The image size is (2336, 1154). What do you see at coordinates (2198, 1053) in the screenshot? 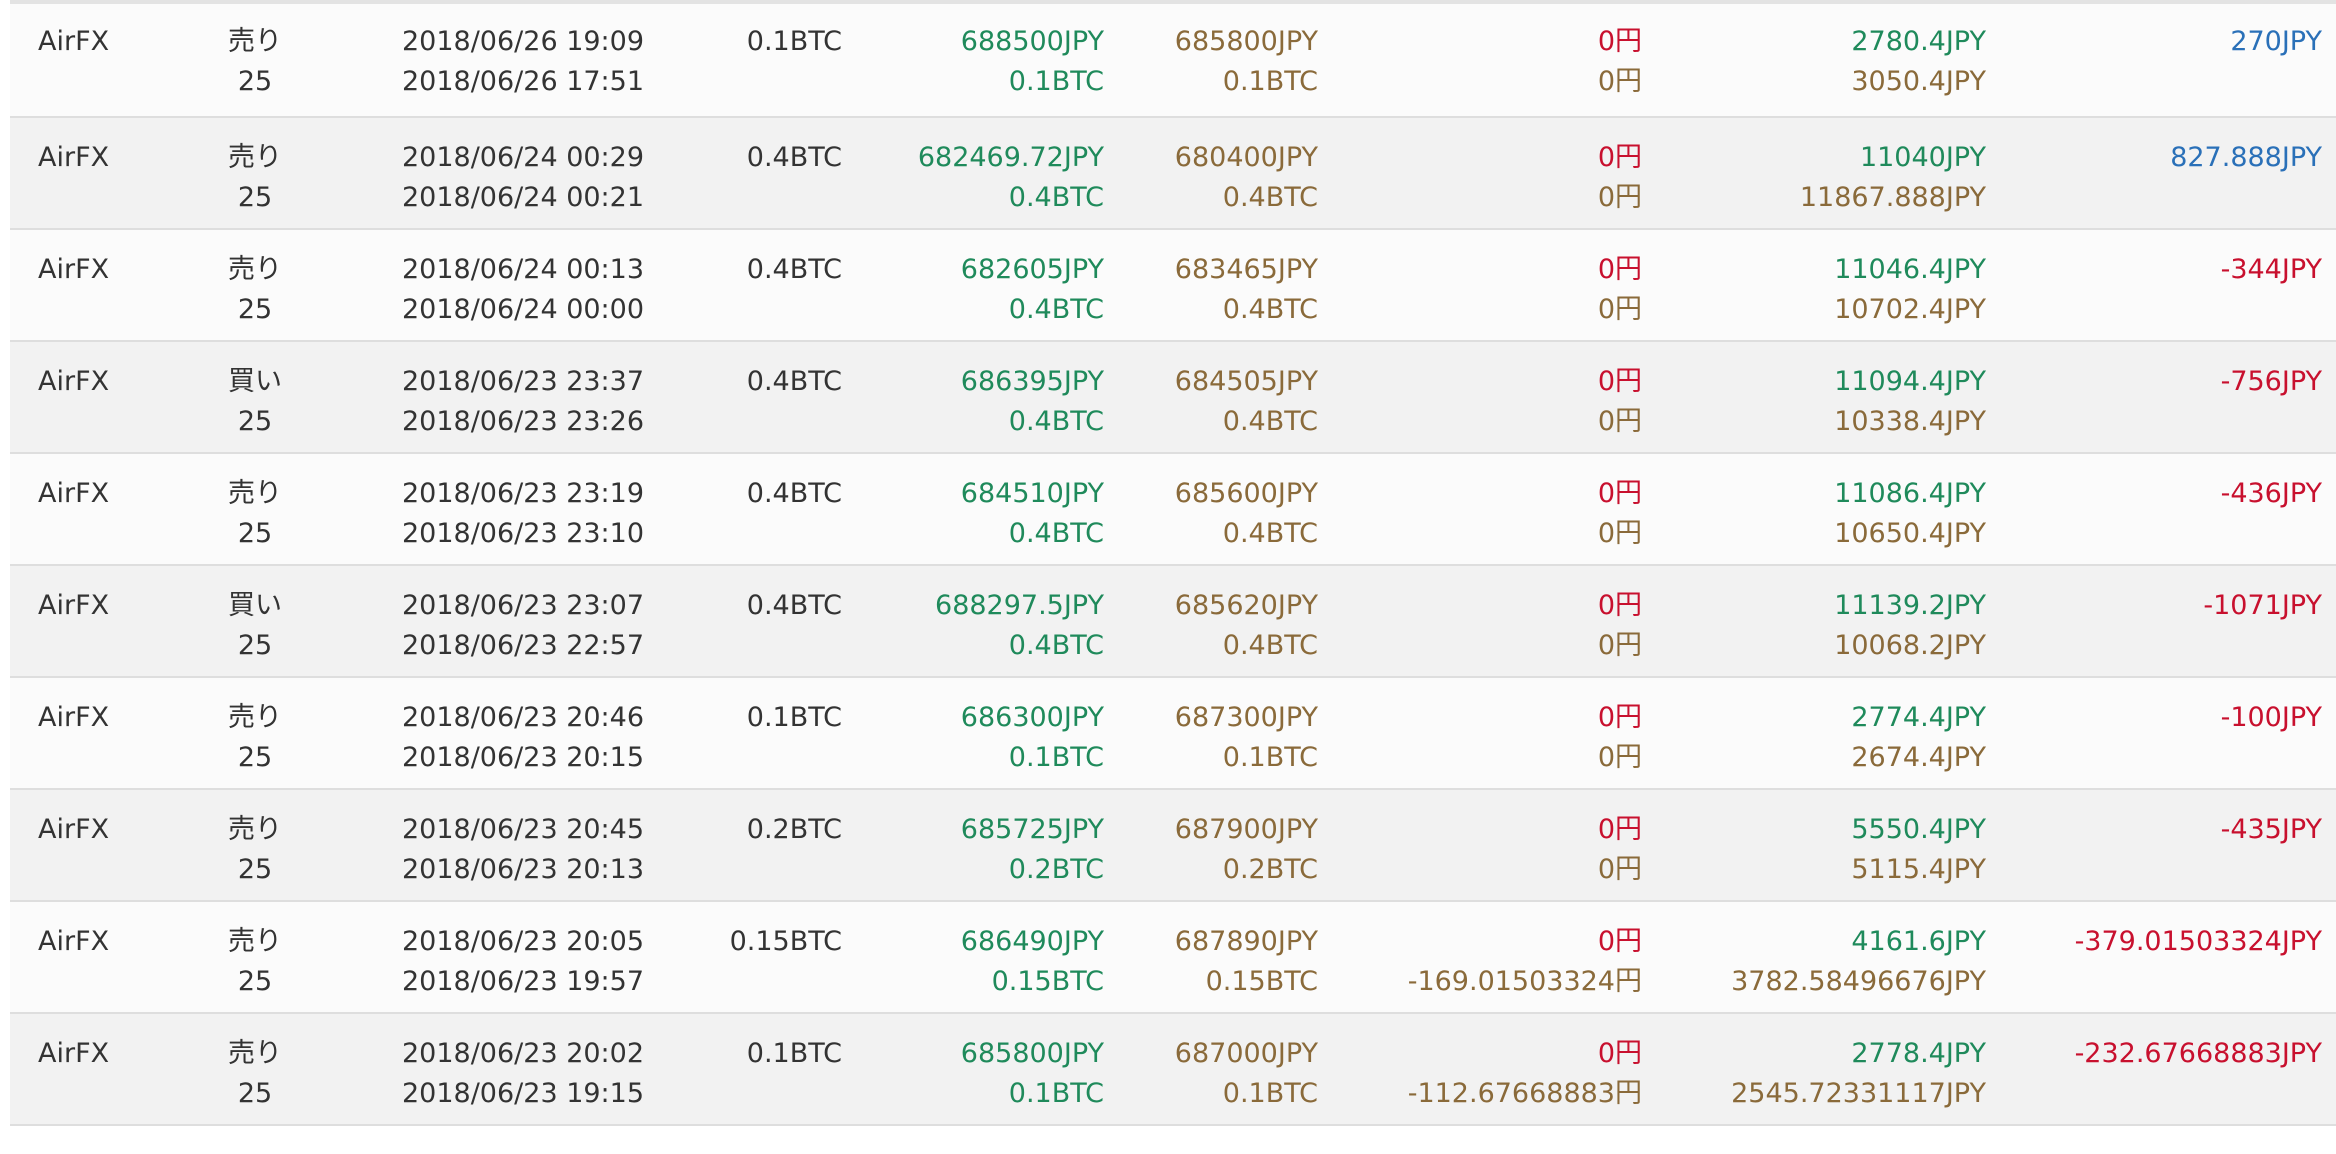
I see `cell-pnl: -232.67668883JPY` at bounding box center [2198, 1053].